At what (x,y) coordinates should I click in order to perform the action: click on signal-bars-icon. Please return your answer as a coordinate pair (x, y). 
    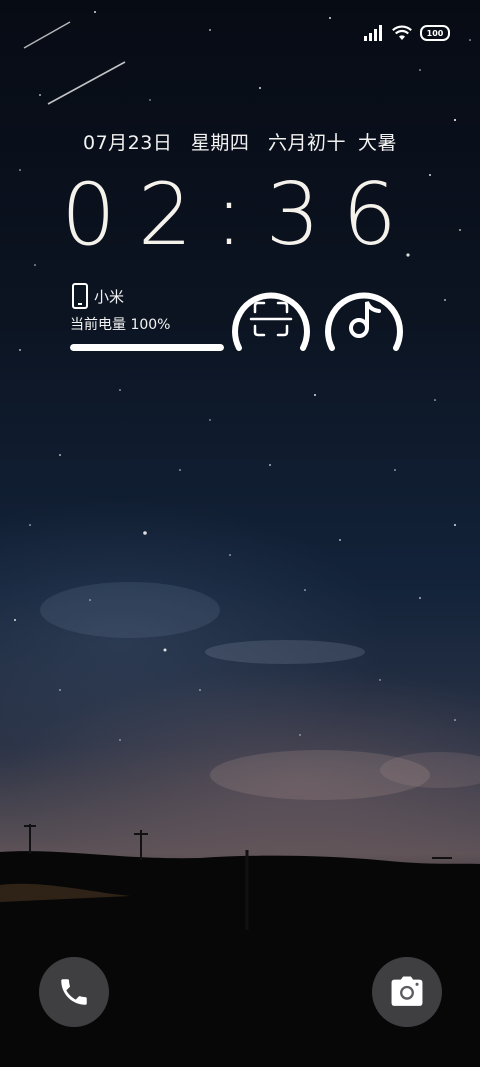
    Looking at the image, I should click on (373, 33).